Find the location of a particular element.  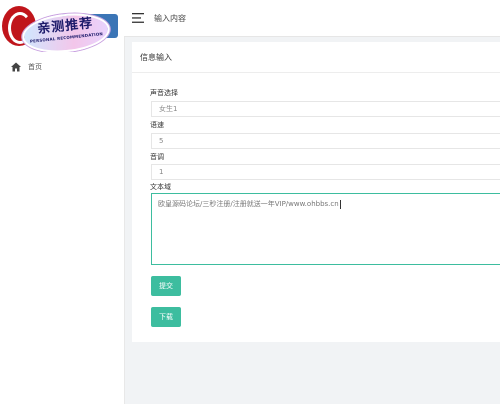

speed-input: 5 is located at coordinates (325, 141).